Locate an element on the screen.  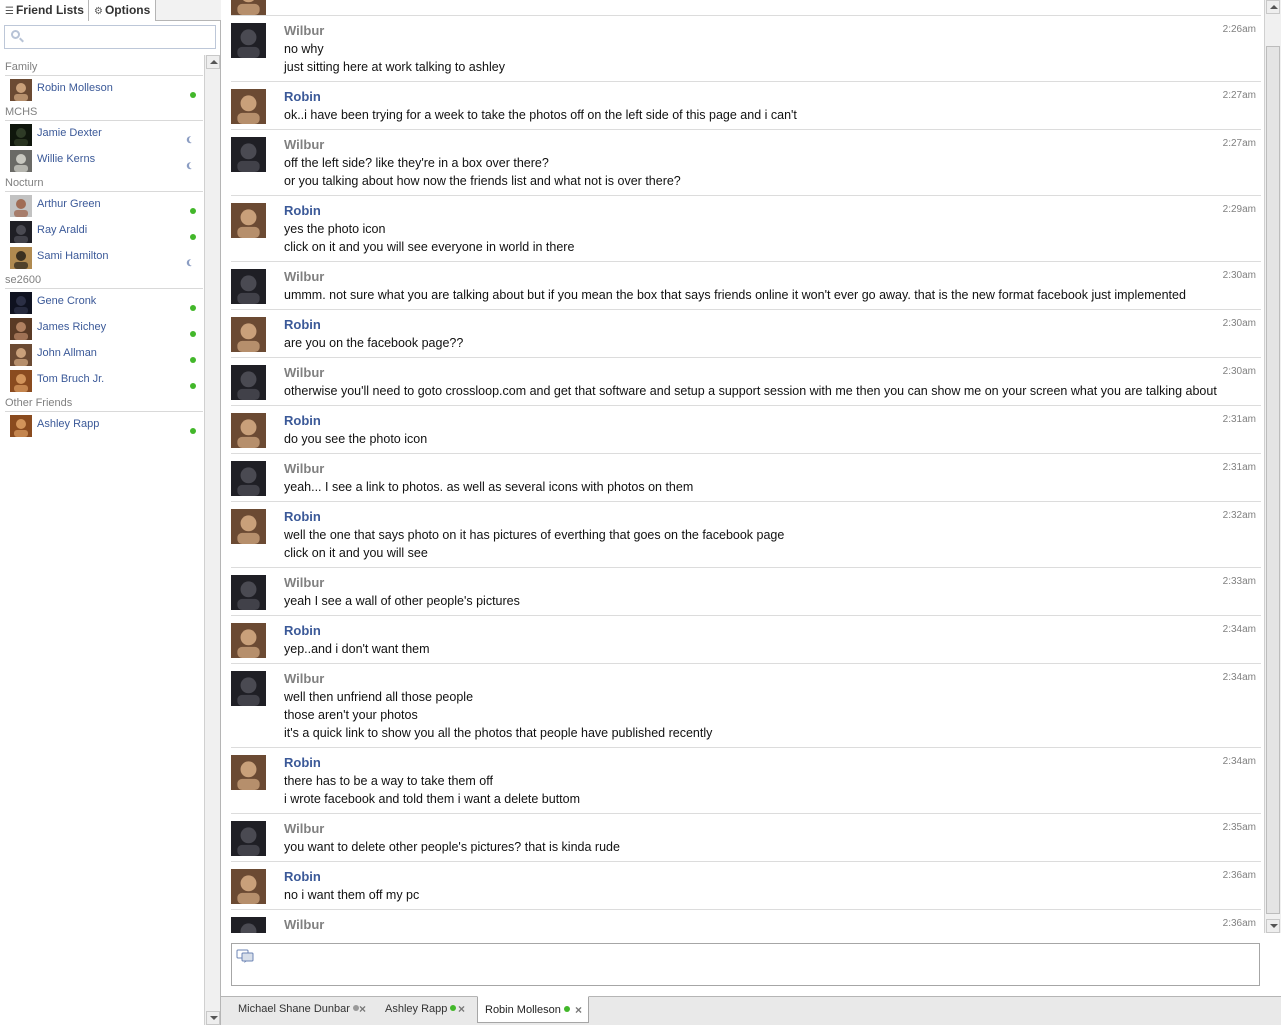
chat-scroll-up-button is located at coordinates (1273, 7).